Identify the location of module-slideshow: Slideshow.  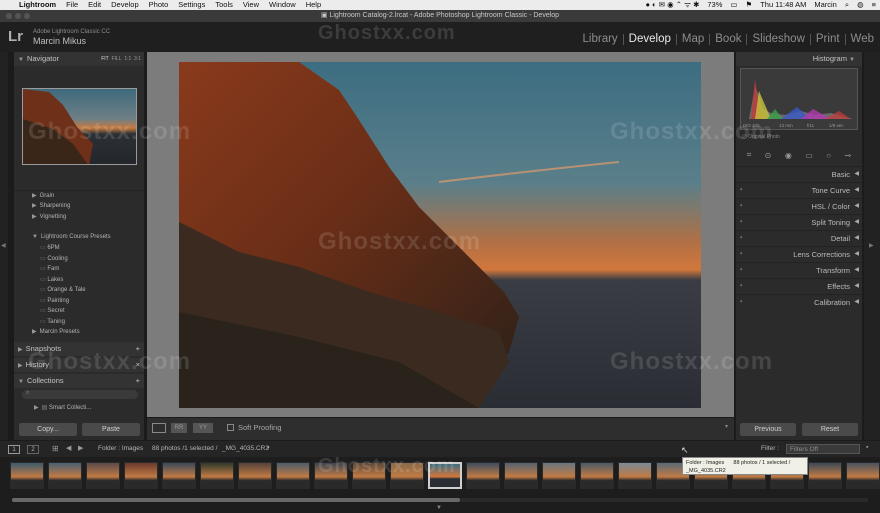
(779, 39).